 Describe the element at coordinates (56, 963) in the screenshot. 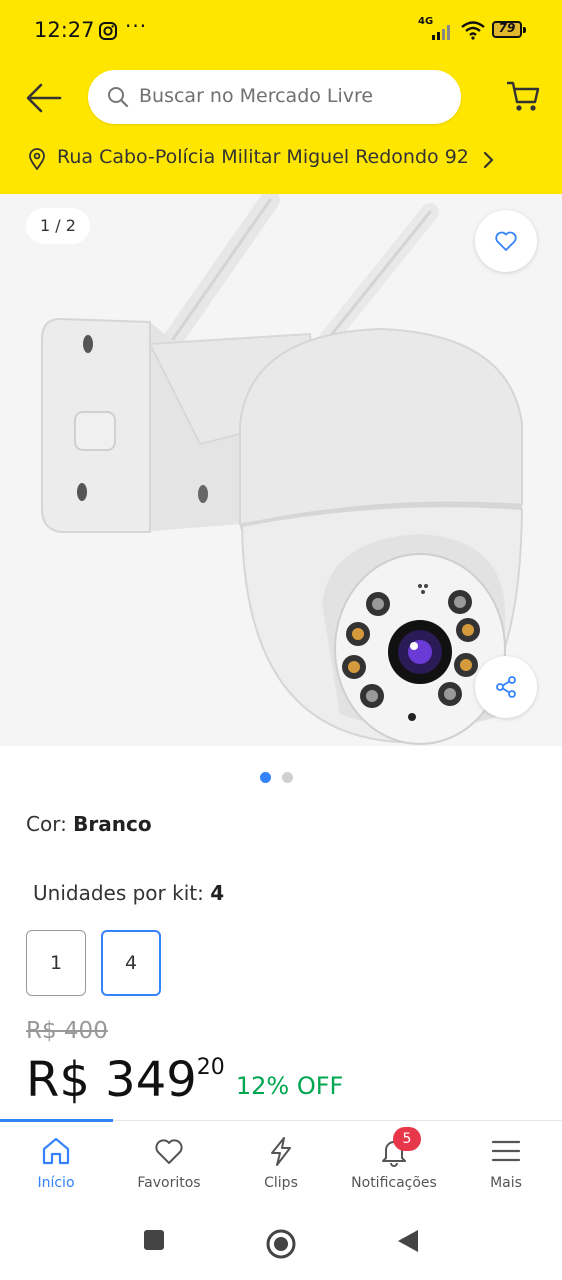

I see `units-option-1: 1` at that location.